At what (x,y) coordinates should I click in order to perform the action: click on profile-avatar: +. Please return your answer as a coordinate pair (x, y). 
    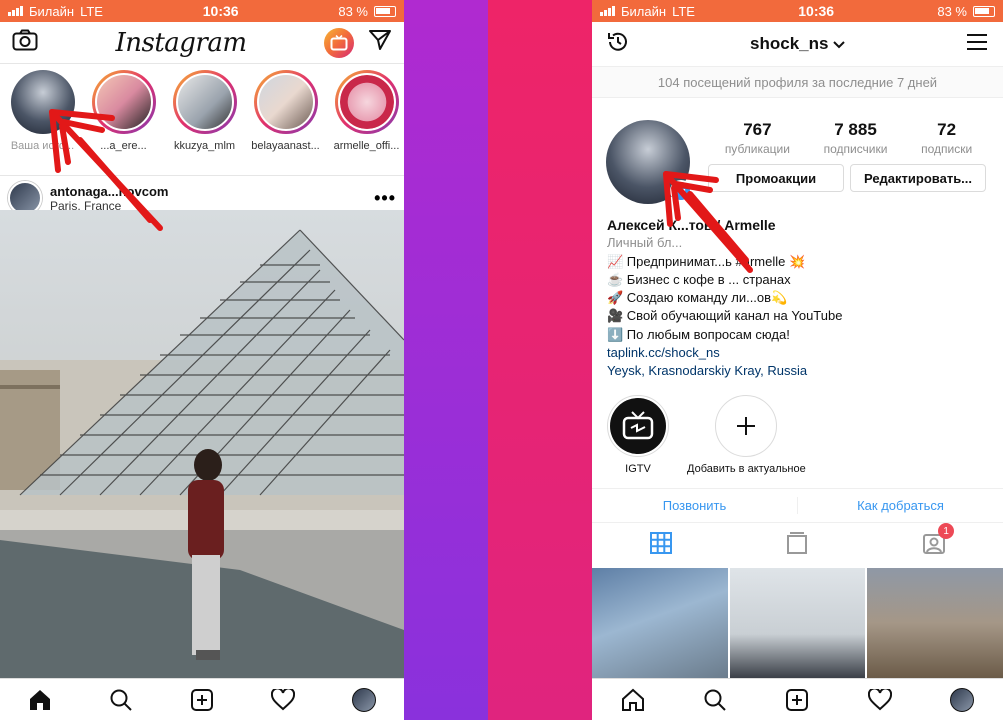
    Looking at the image, I should click on (649, 162).